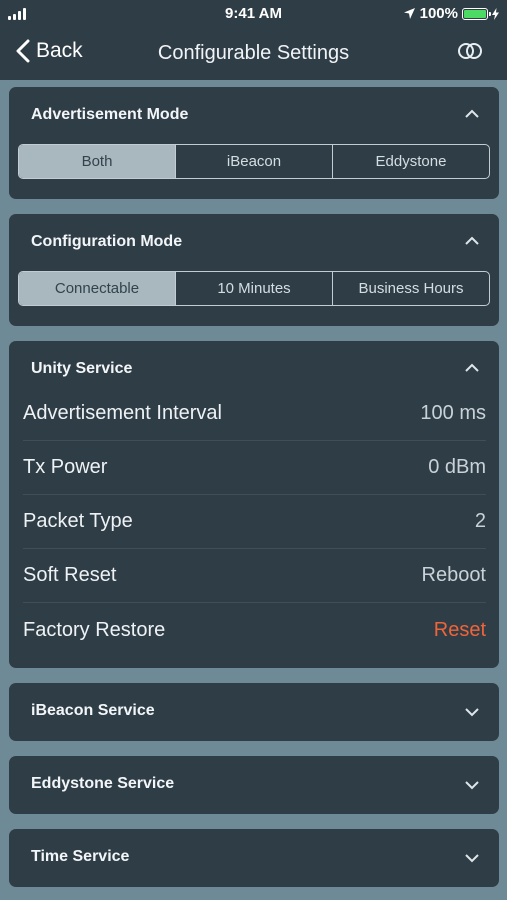 The height and width of the screenshot is (900, 507). What do you see at coordinates (410, 288) in the screenshot?
I see `segment-business-hours: Business Hours` at bounding box center [410, 288].